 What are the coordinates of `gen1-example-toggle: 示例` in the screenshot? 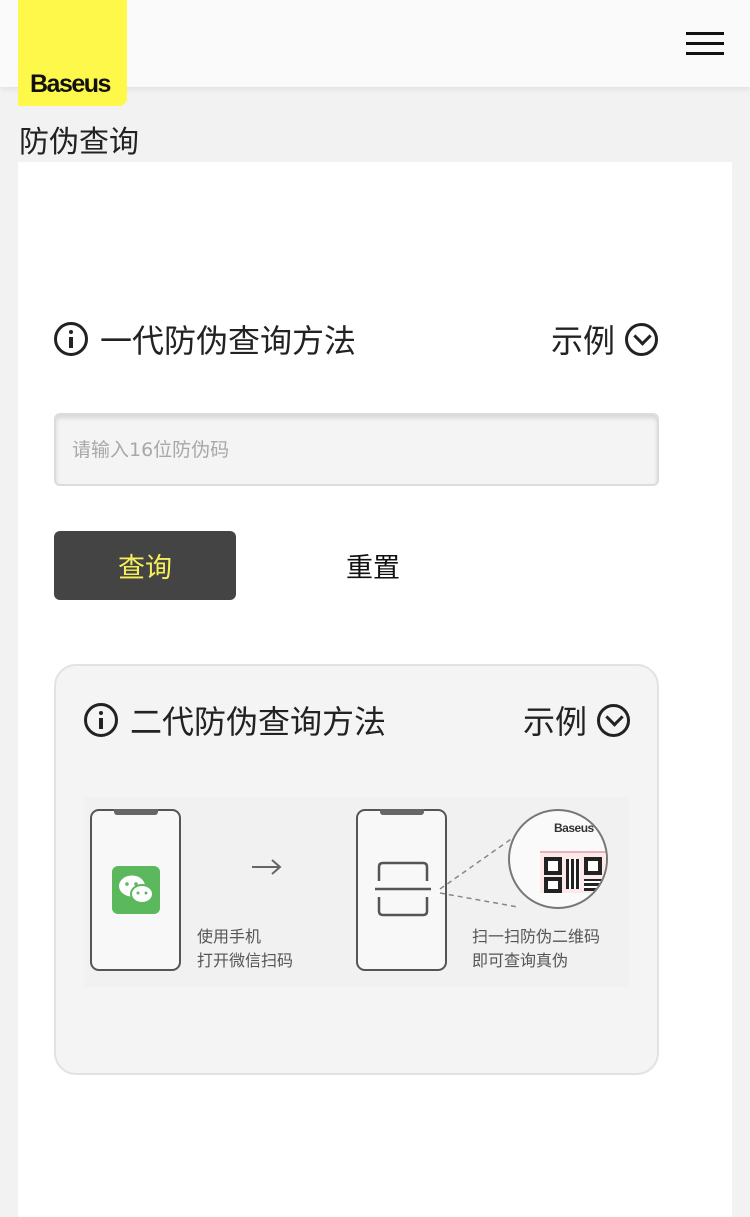 It's located at (604, 339).